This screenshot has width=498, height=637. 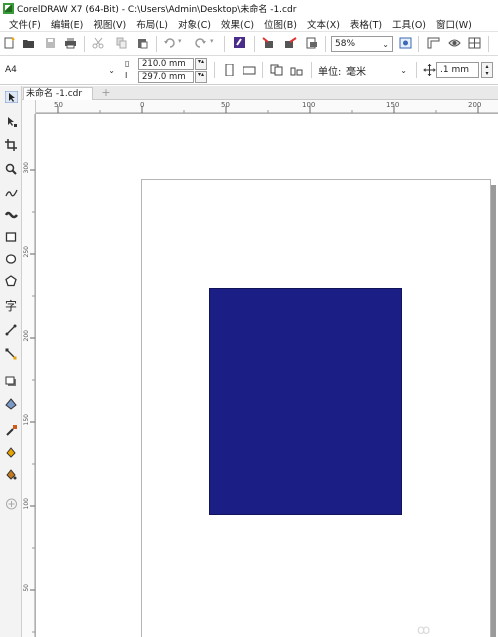 What do you see at coordinates (11, 430) in the screenshot?
I see `color-eyedropper-tool-icon` at bounding box center [11, 430].